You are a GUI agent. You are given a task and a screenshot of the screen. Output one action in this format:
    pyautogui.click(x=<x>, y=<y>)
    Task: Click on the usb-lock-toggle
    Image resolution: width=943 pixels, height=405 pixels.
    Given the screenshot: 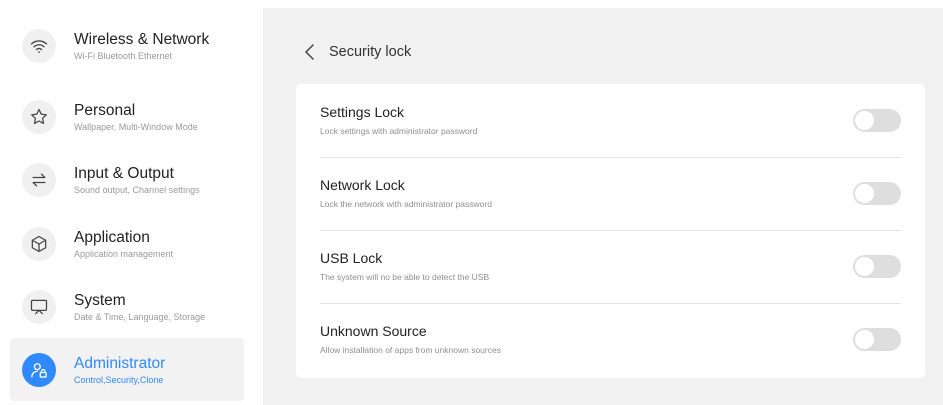 What is the action you would take?
    pyautogui.click(x=877, y=266)
    